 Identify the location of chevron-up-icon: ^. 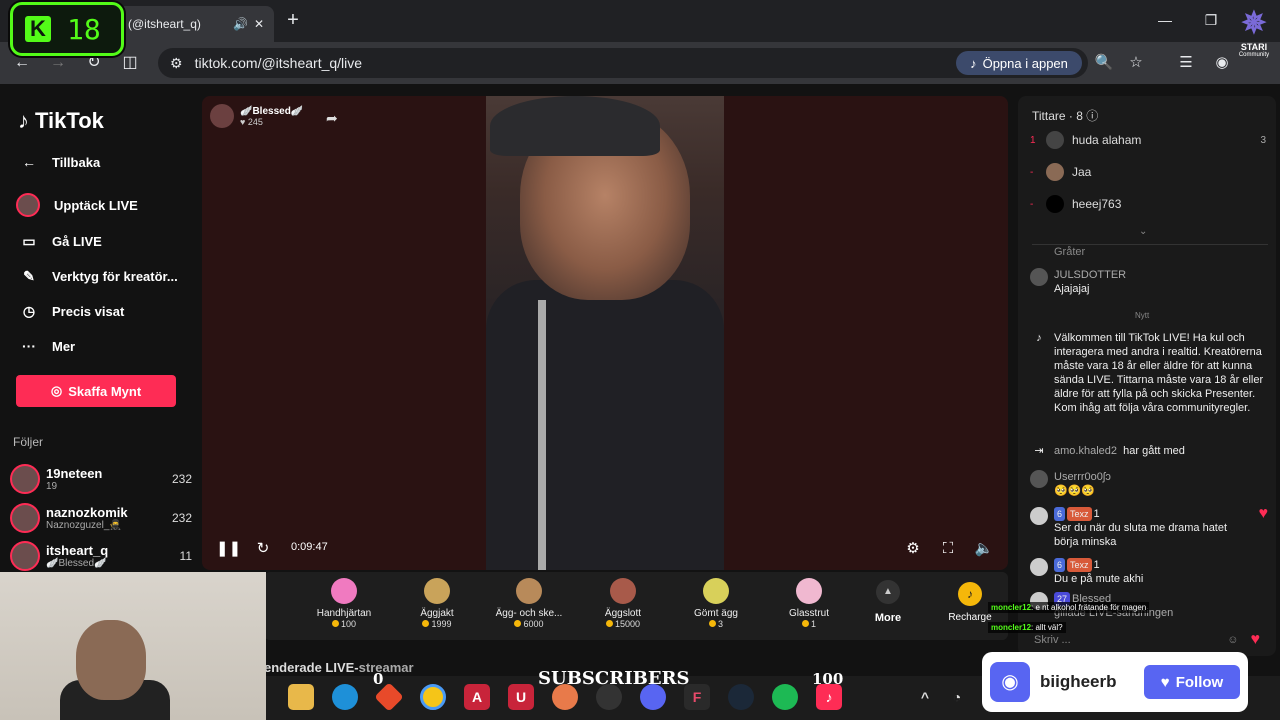
(925, 697).